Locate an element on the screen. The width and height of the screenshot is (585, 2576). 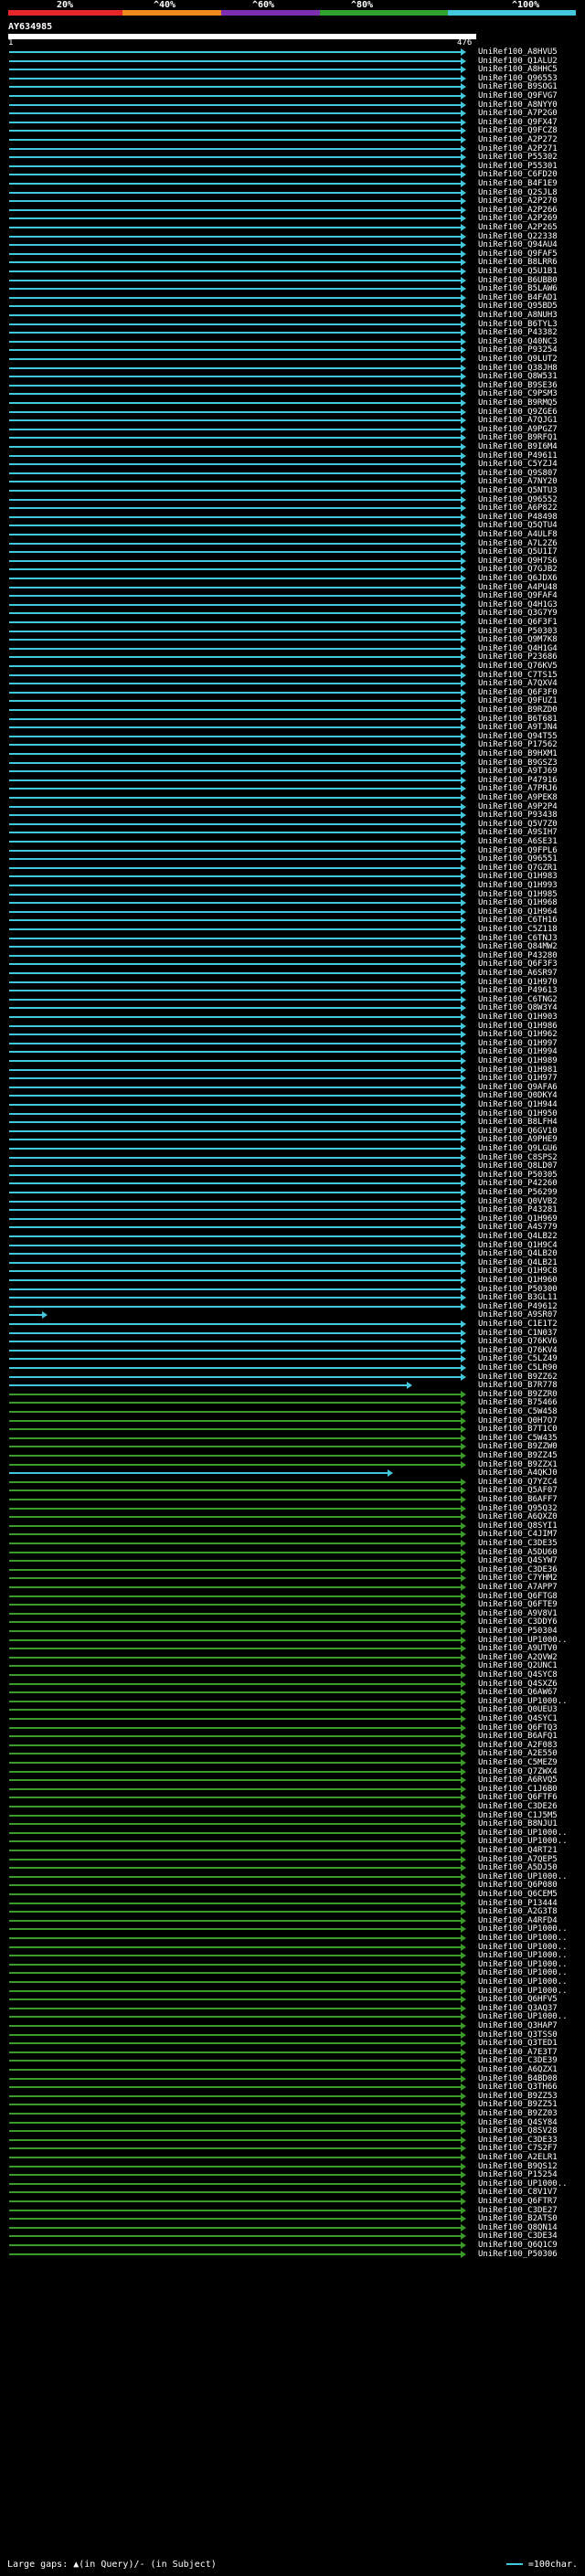
hit-row: UniRef100_Q8W531 is located at coordinates (297, 376).